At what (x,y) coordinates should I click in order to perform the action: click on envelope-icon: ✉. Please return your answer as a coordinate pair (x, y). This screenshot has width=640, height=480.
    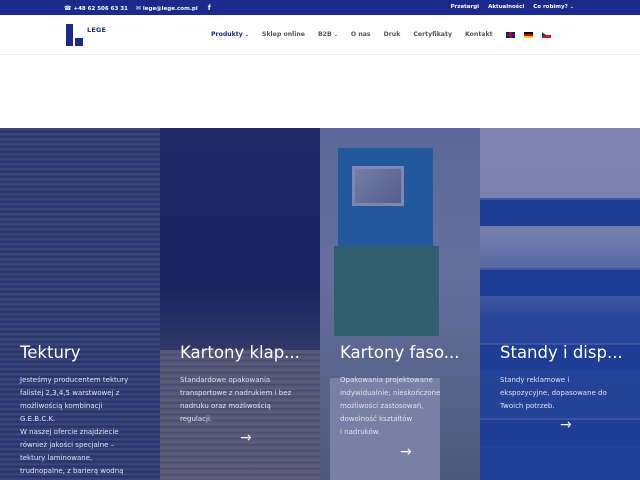
    Looking at the image, I should click on (138, 8).